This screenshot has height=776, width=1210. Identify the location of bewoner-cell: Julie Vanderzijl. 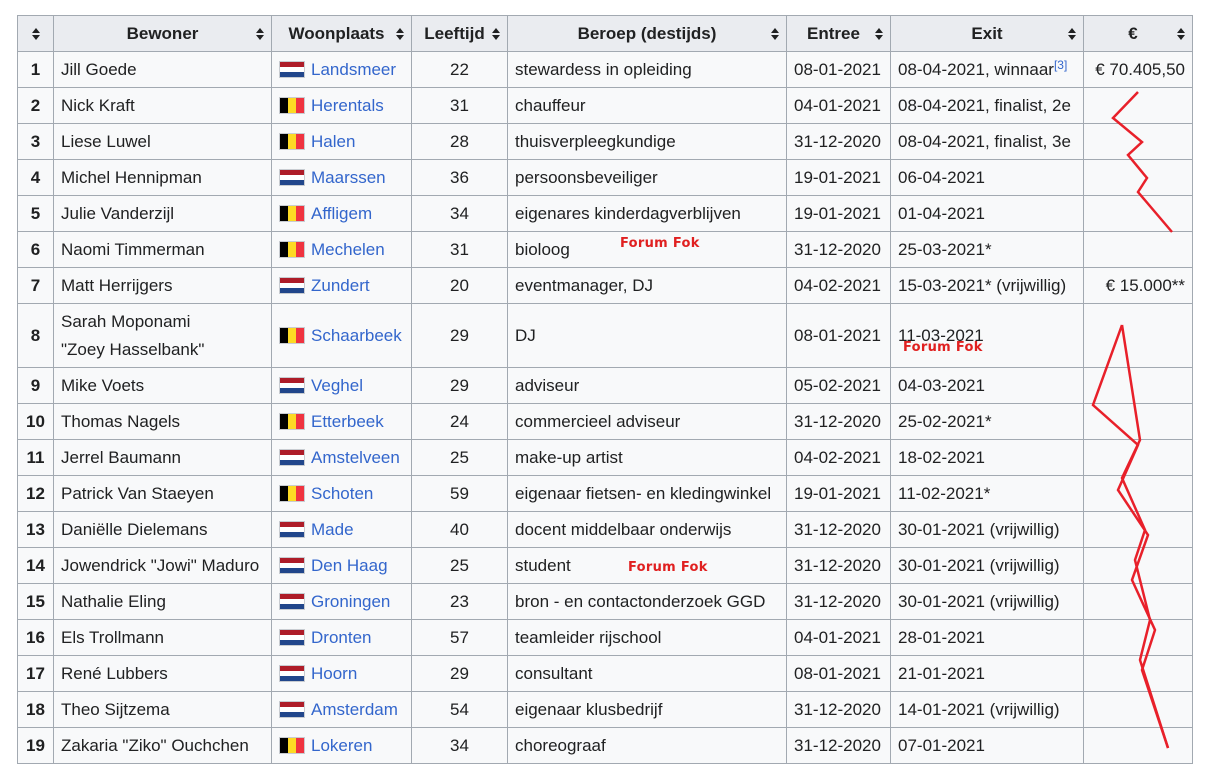
(162, 213).